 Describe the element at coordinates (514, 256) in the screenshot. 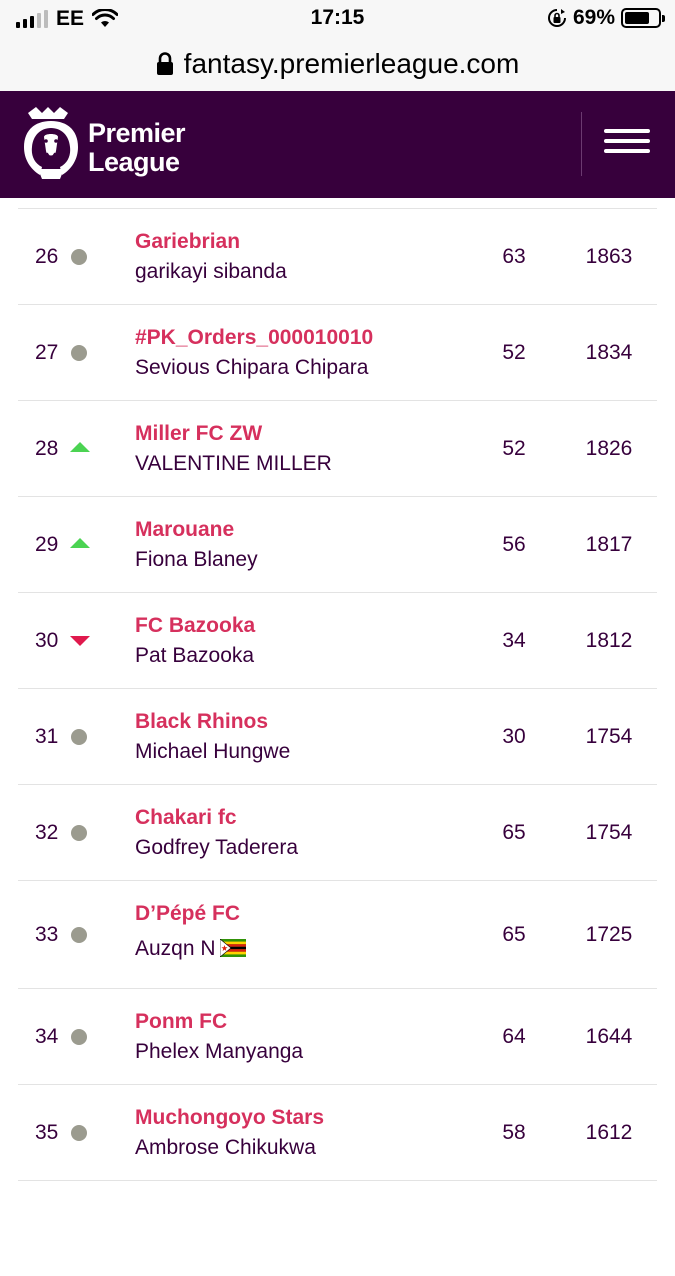

I see `gameweek-points: 63` at that location.